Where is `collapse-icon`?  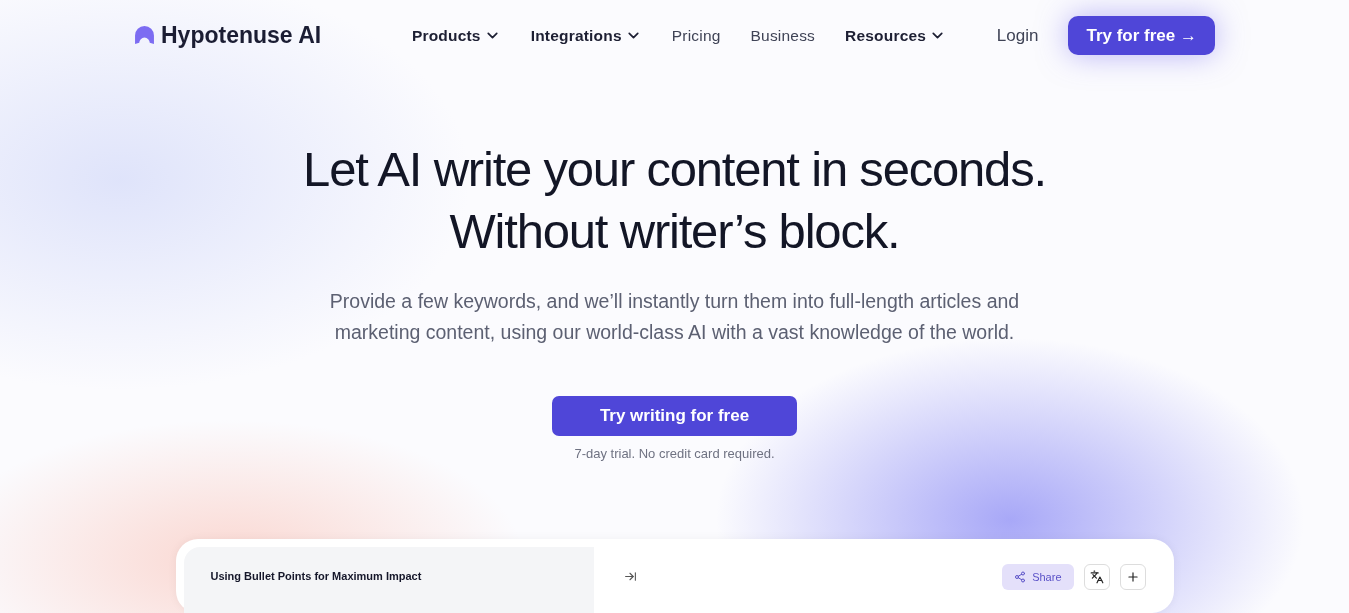
collapse-icon is located at coordinates (630, 576).